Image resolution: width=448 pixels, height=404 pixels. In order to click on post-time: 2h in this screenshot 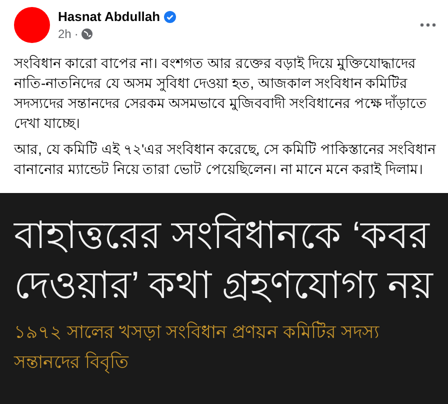, I will do `click(65, 34)`.